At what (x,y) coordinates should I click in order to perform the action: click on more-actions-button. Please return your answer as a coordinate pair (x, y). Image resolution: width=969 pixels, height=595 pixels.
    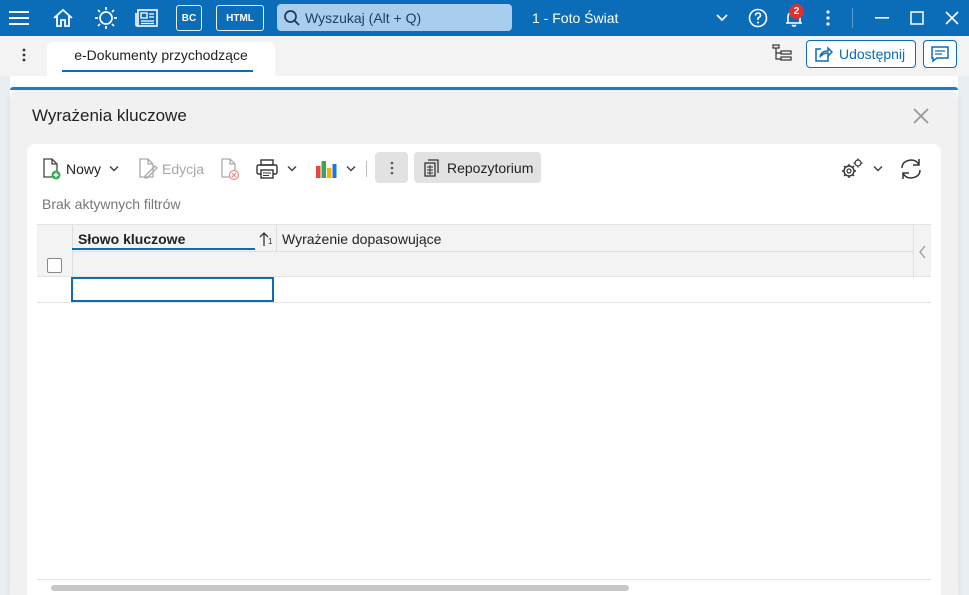
    Looking at the image, I should click on (391, 167).